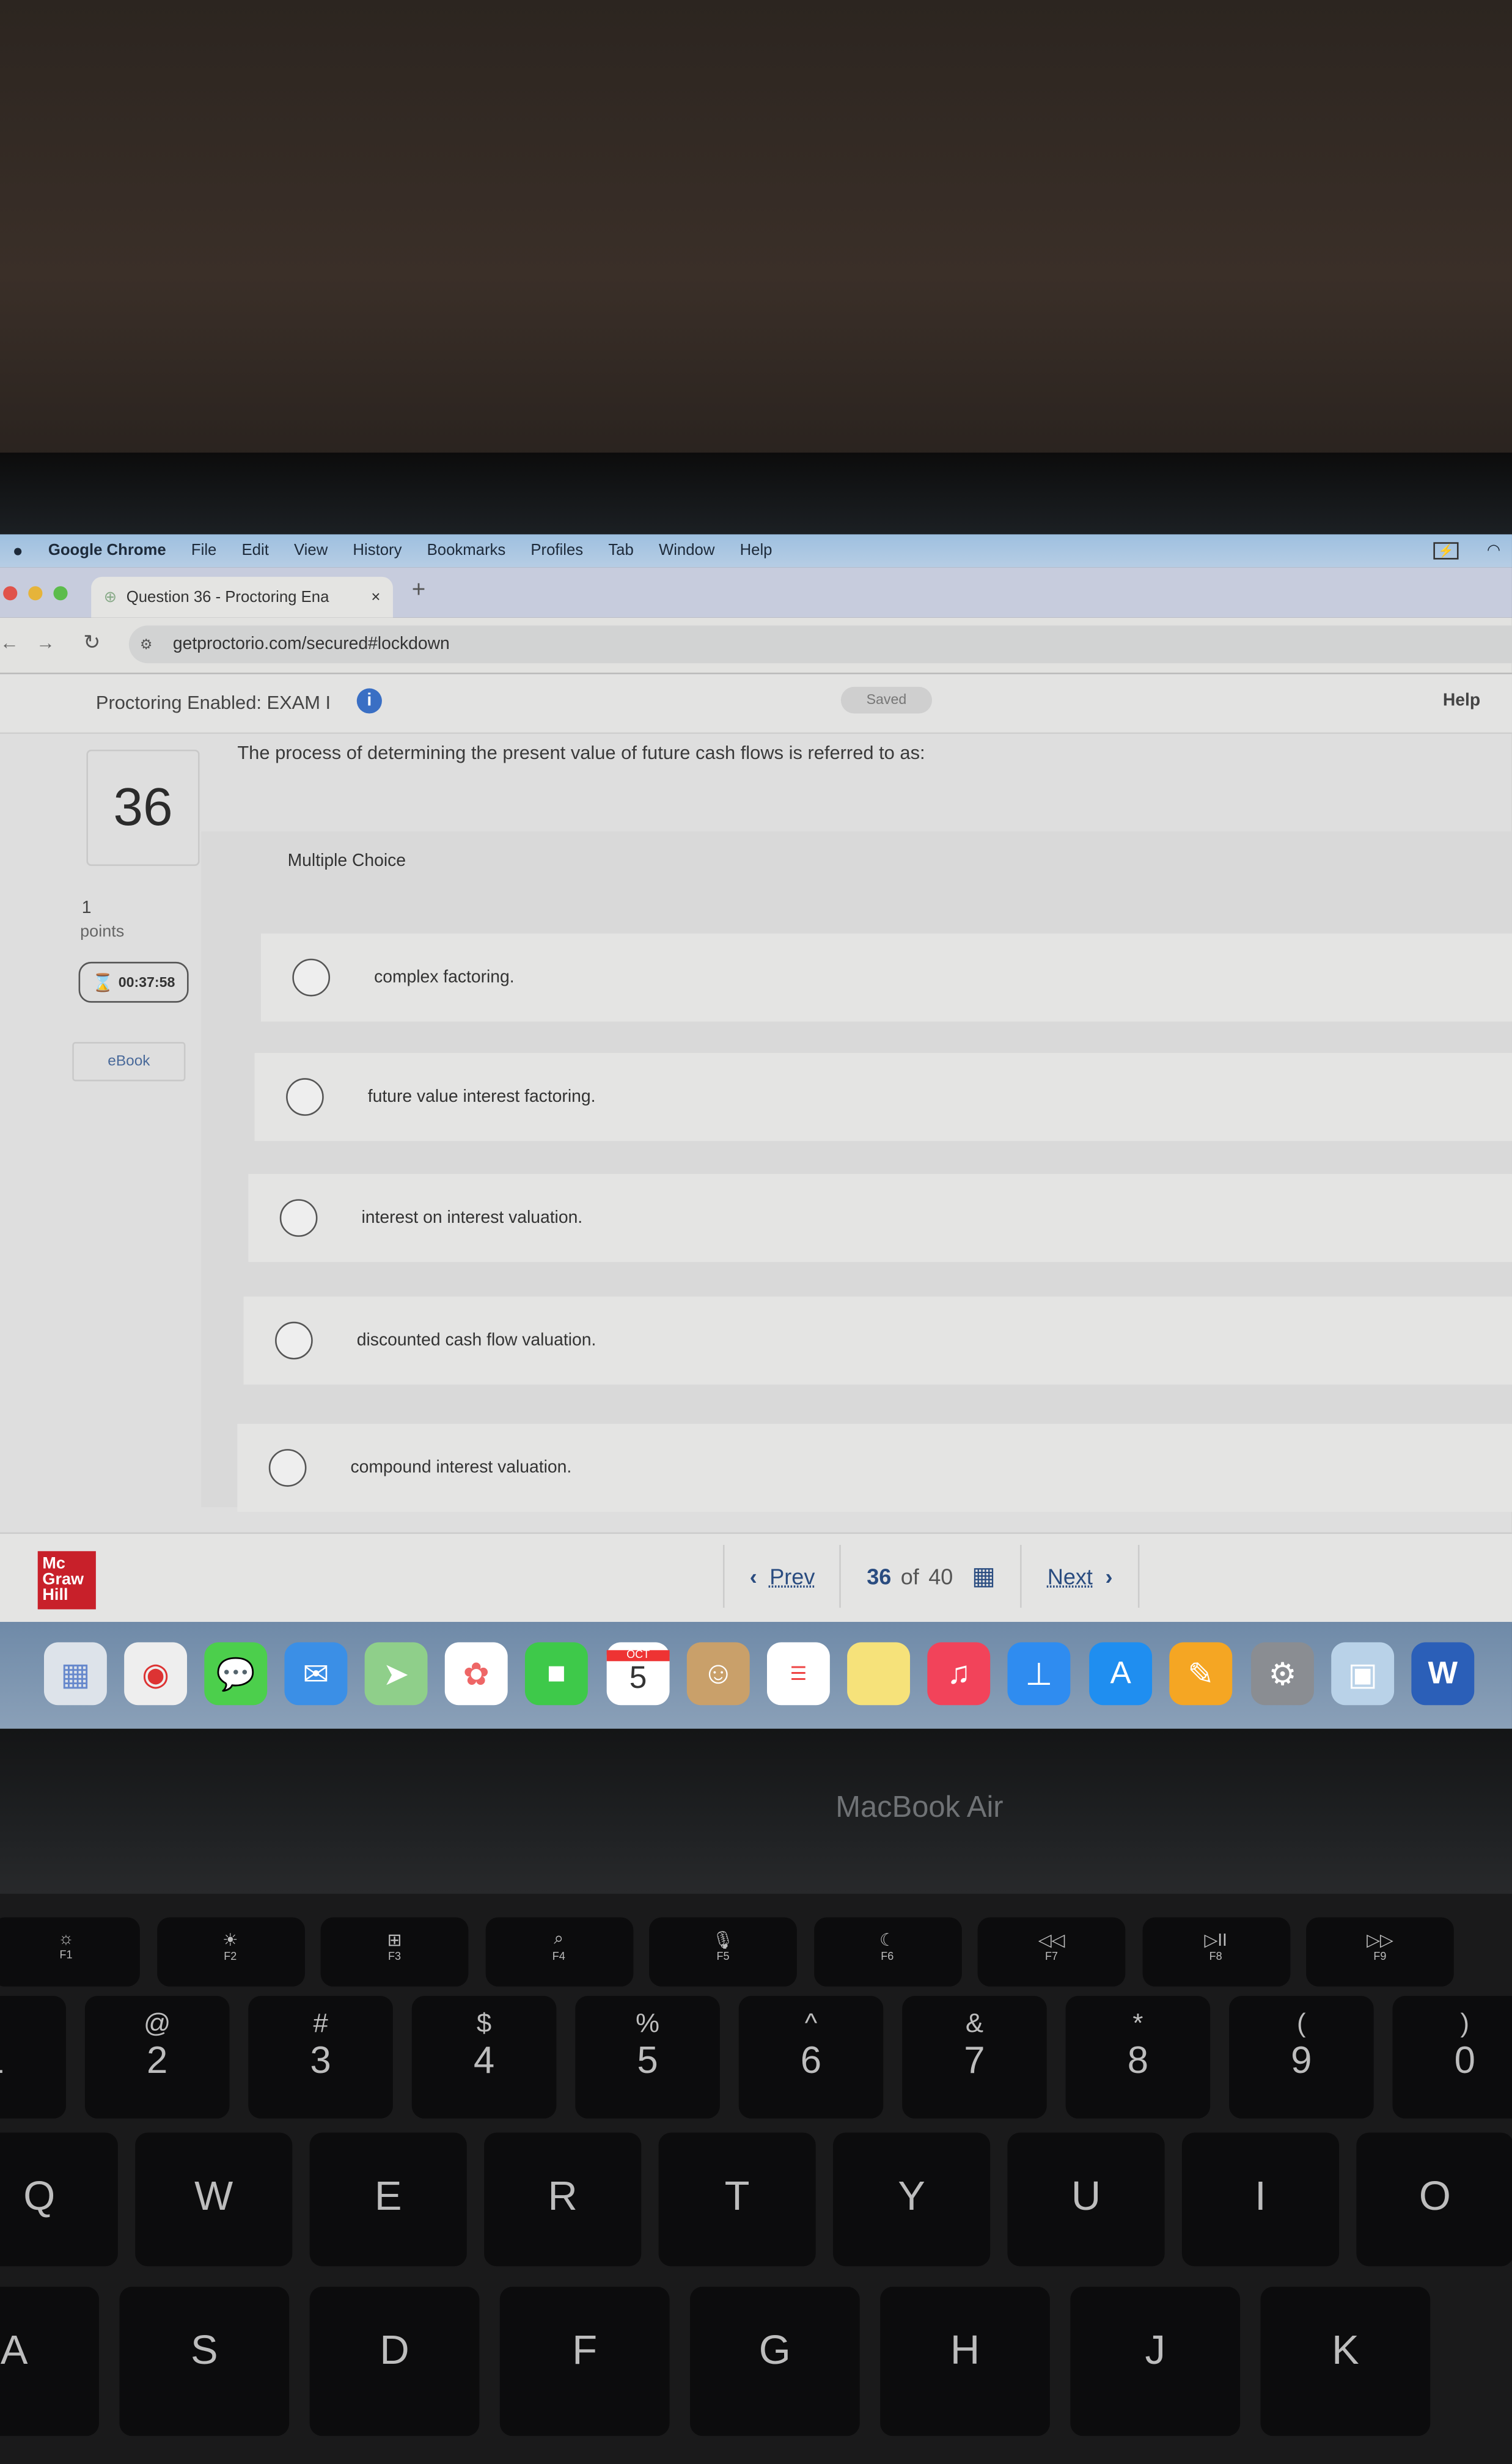 The image size is (1512, 2464). What do you see at coordinates (887, 1952) in the screenshot?
I see `function-key: ☾ F6` at bounding box center [887, 1952].